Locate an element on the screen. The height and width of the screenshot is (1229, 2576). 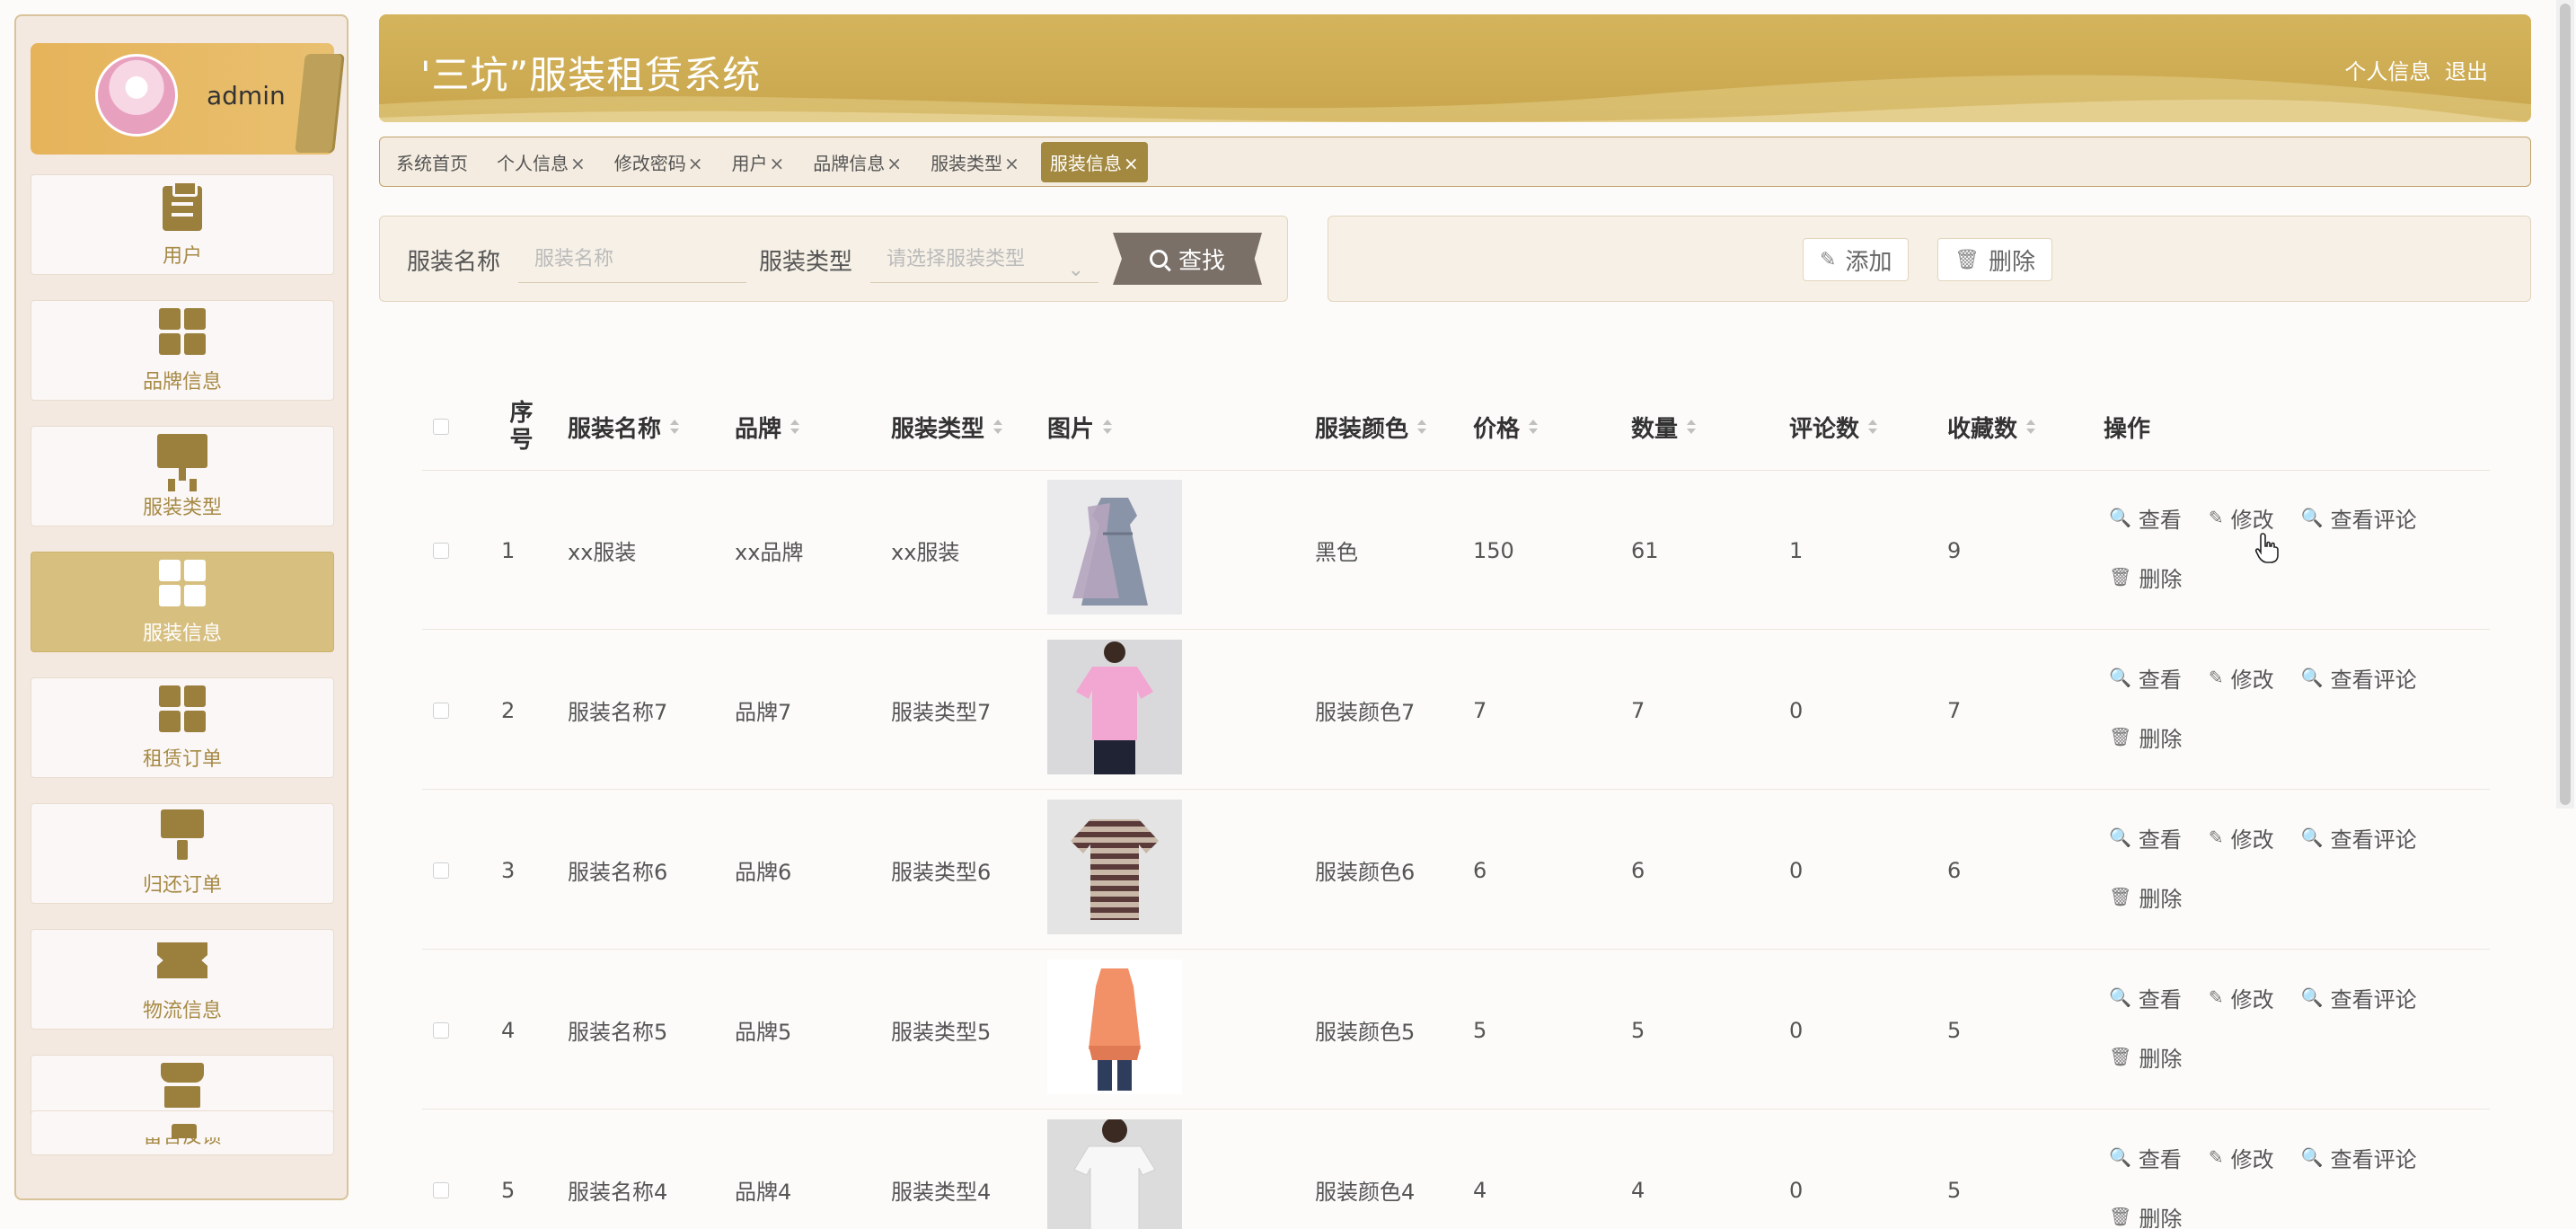
tab: 修改密码 × is located at coordinates (658, 162).